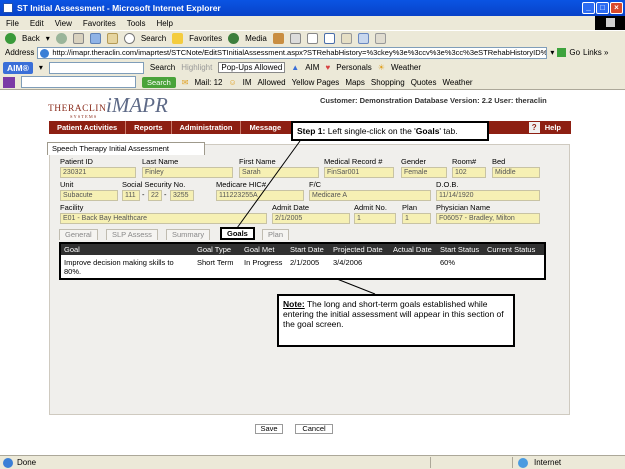  What do you see at coordinates (99, 23) in the screenshot?
I see `menu-favorites: Favorites` at bounding box center [99, 23].